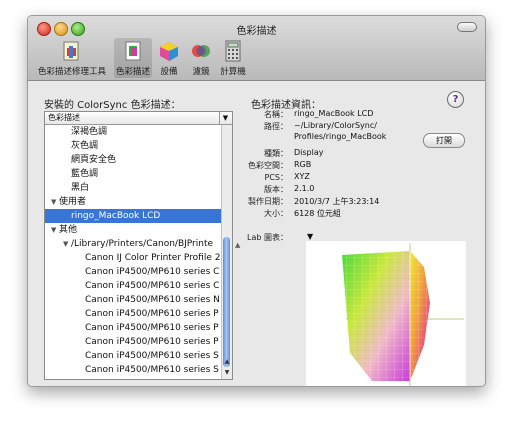 The width and height of the screenshot is (512, 426). Describe the element at coordinates (73, 202) in the screenshot. I see `profile-list-item-label: 使用者` at that location.